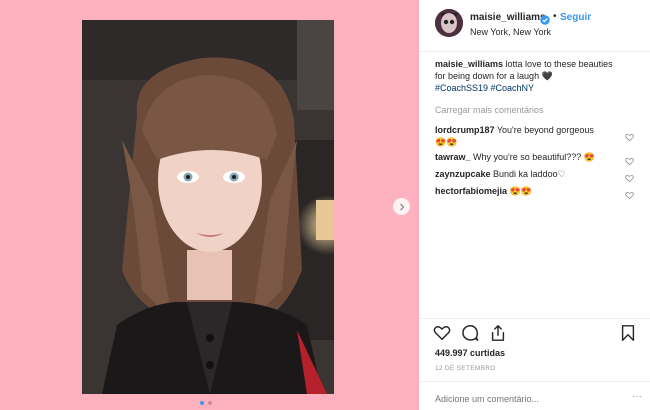 The width and height of the screenshot is (650, 410). I want to click on comment-emoji: 😍😍, so click(520, 191).